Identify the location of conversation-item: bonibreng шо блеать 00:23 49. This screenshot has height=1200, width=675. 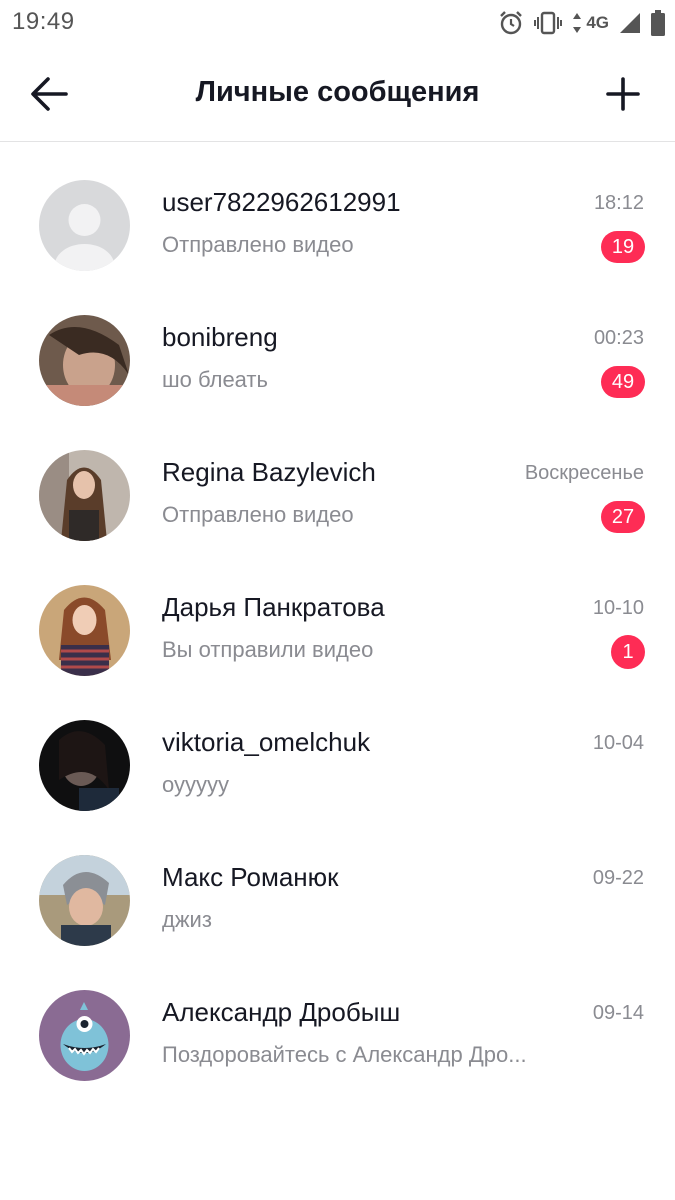
(337, 345).